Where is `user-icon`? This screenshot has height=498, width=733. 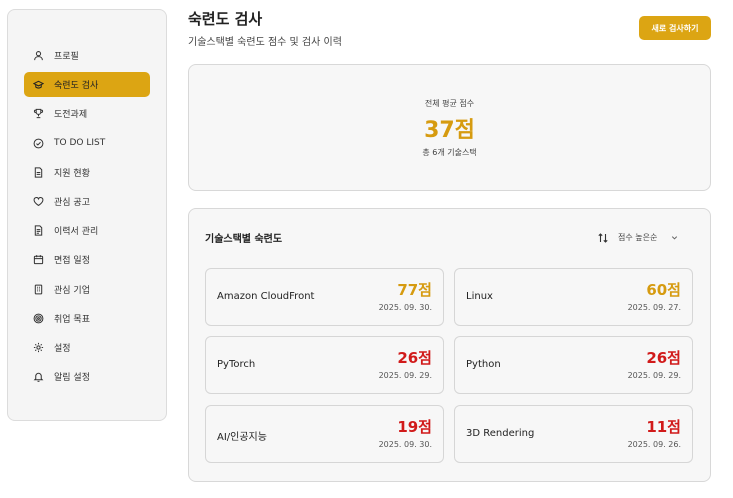 user-icon is located at coordinates (38, 56).